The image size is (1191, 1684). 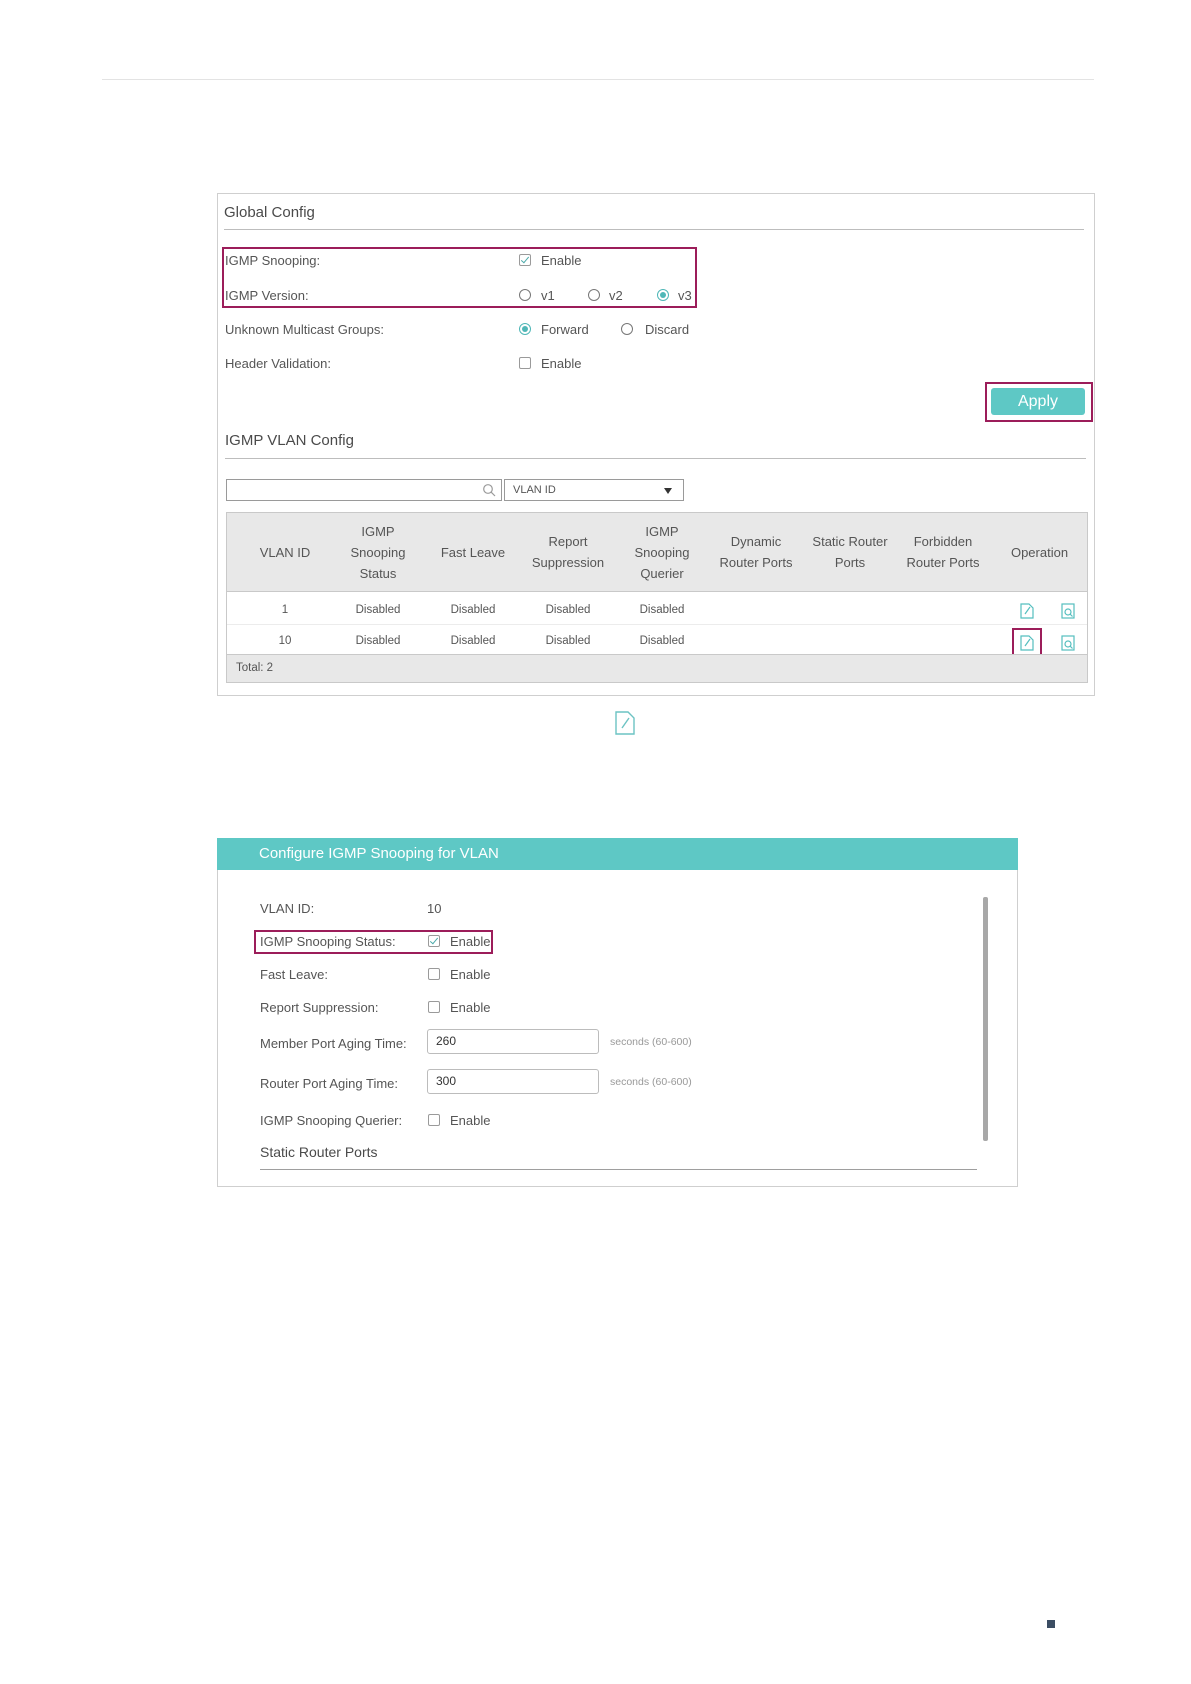 What do you see at coordinates (331, 1120) in the screenshot?
I see `dialog-querier-label: IGMP Snooping Querier:` at bounding box center [331, 1120].